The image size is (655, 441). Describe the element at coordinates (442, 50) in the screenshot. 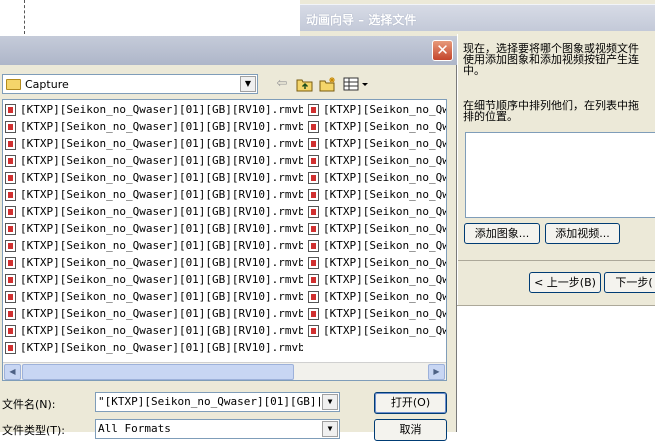

I see `close-button: ✕` at that location.